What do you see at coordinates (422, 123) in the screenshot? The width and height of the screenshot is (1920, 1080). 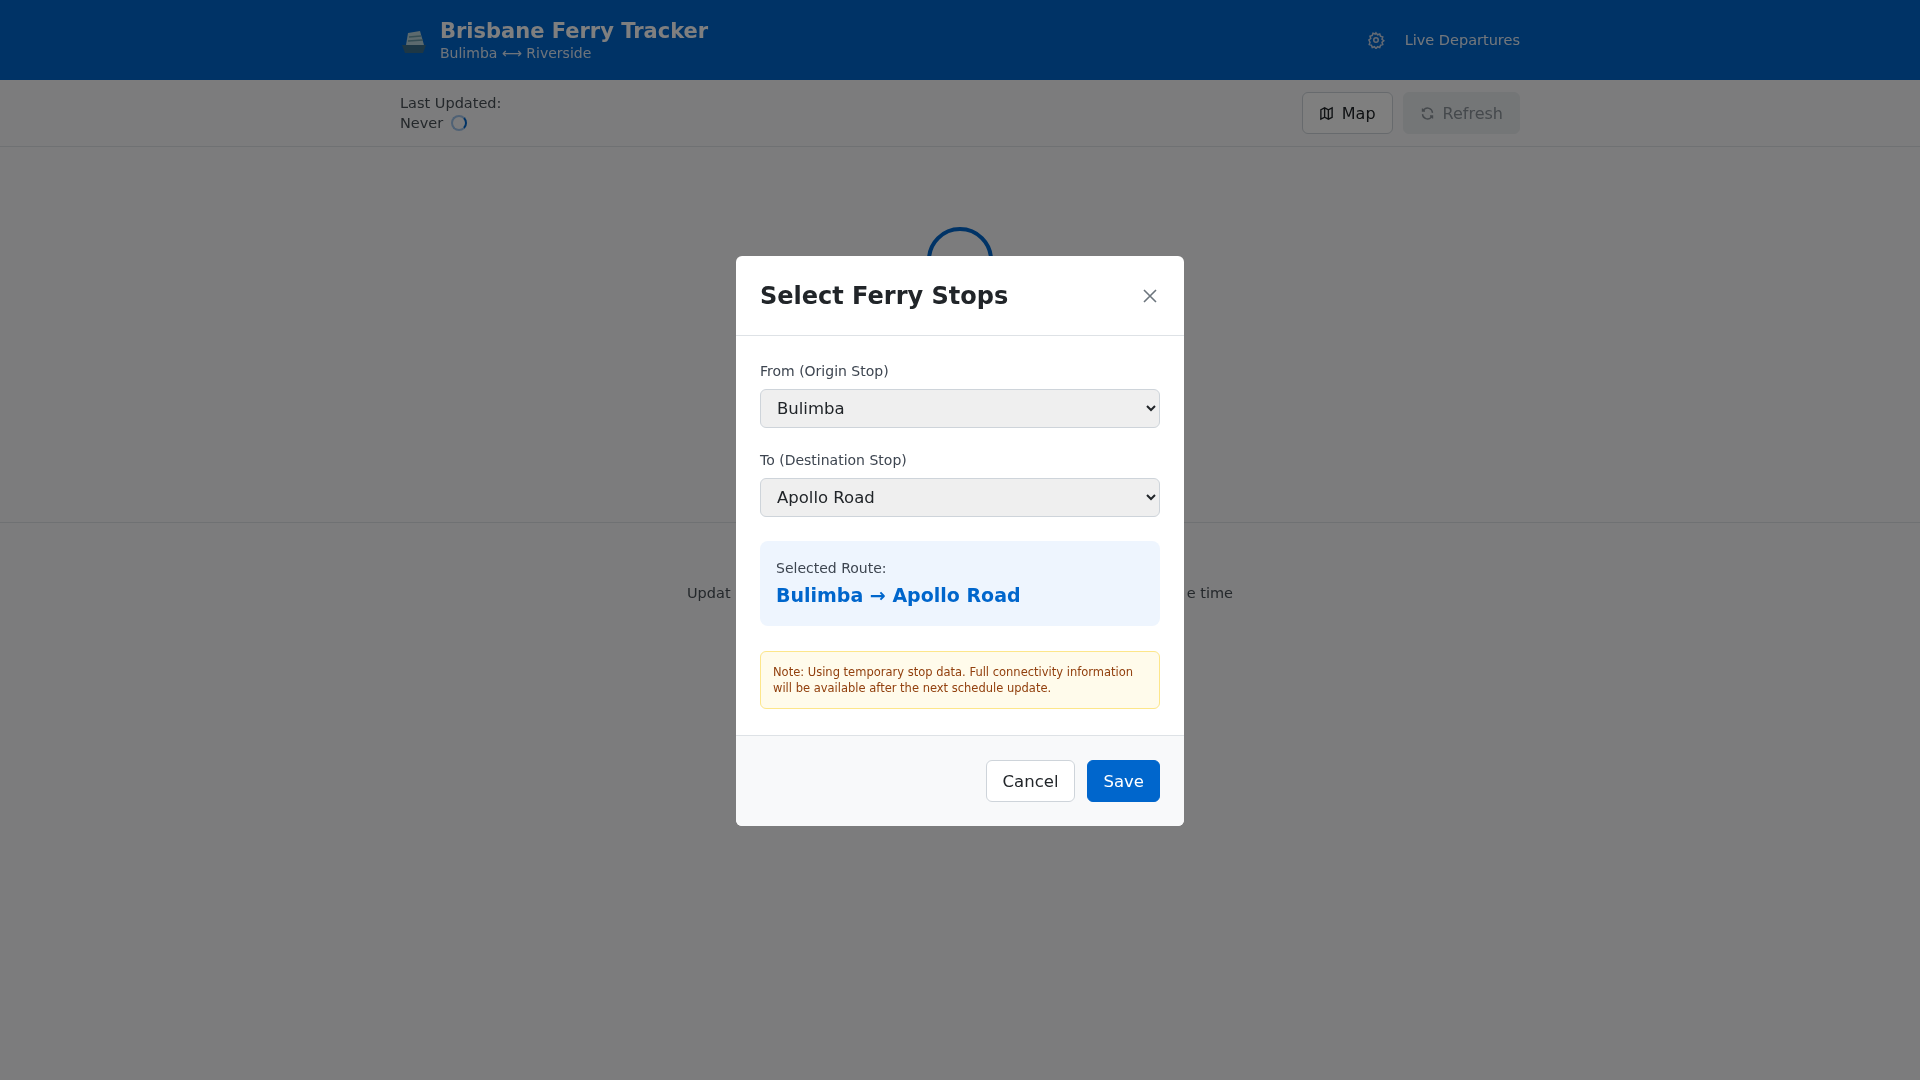 I see `last-updated-value: Never` at bounding box center [422, 123].